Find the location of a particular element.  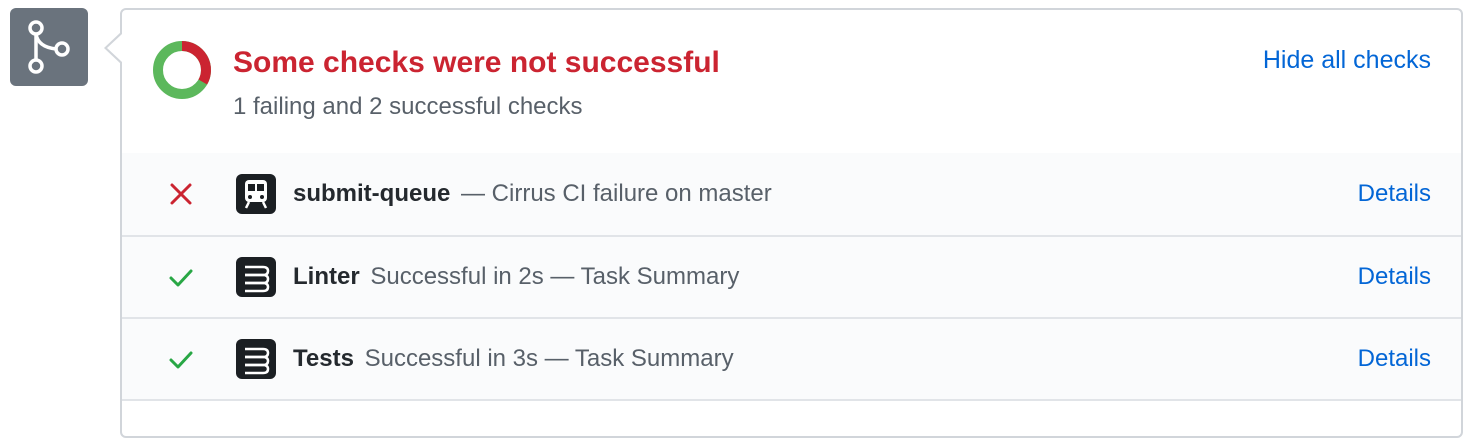

donut-failing-segment is located at coordinates (196, 63).